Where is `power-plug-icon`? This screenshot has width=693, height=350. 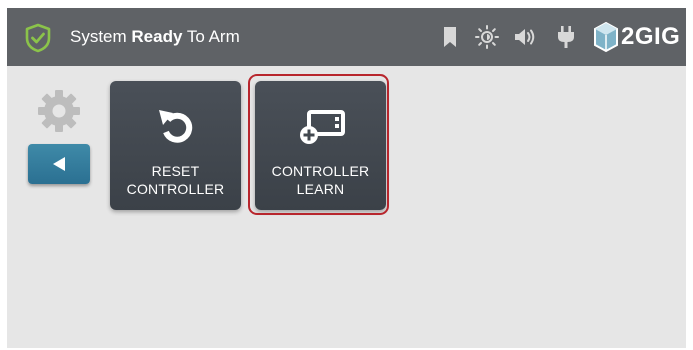
power-plug-icon is located at coordinates (566, 37).